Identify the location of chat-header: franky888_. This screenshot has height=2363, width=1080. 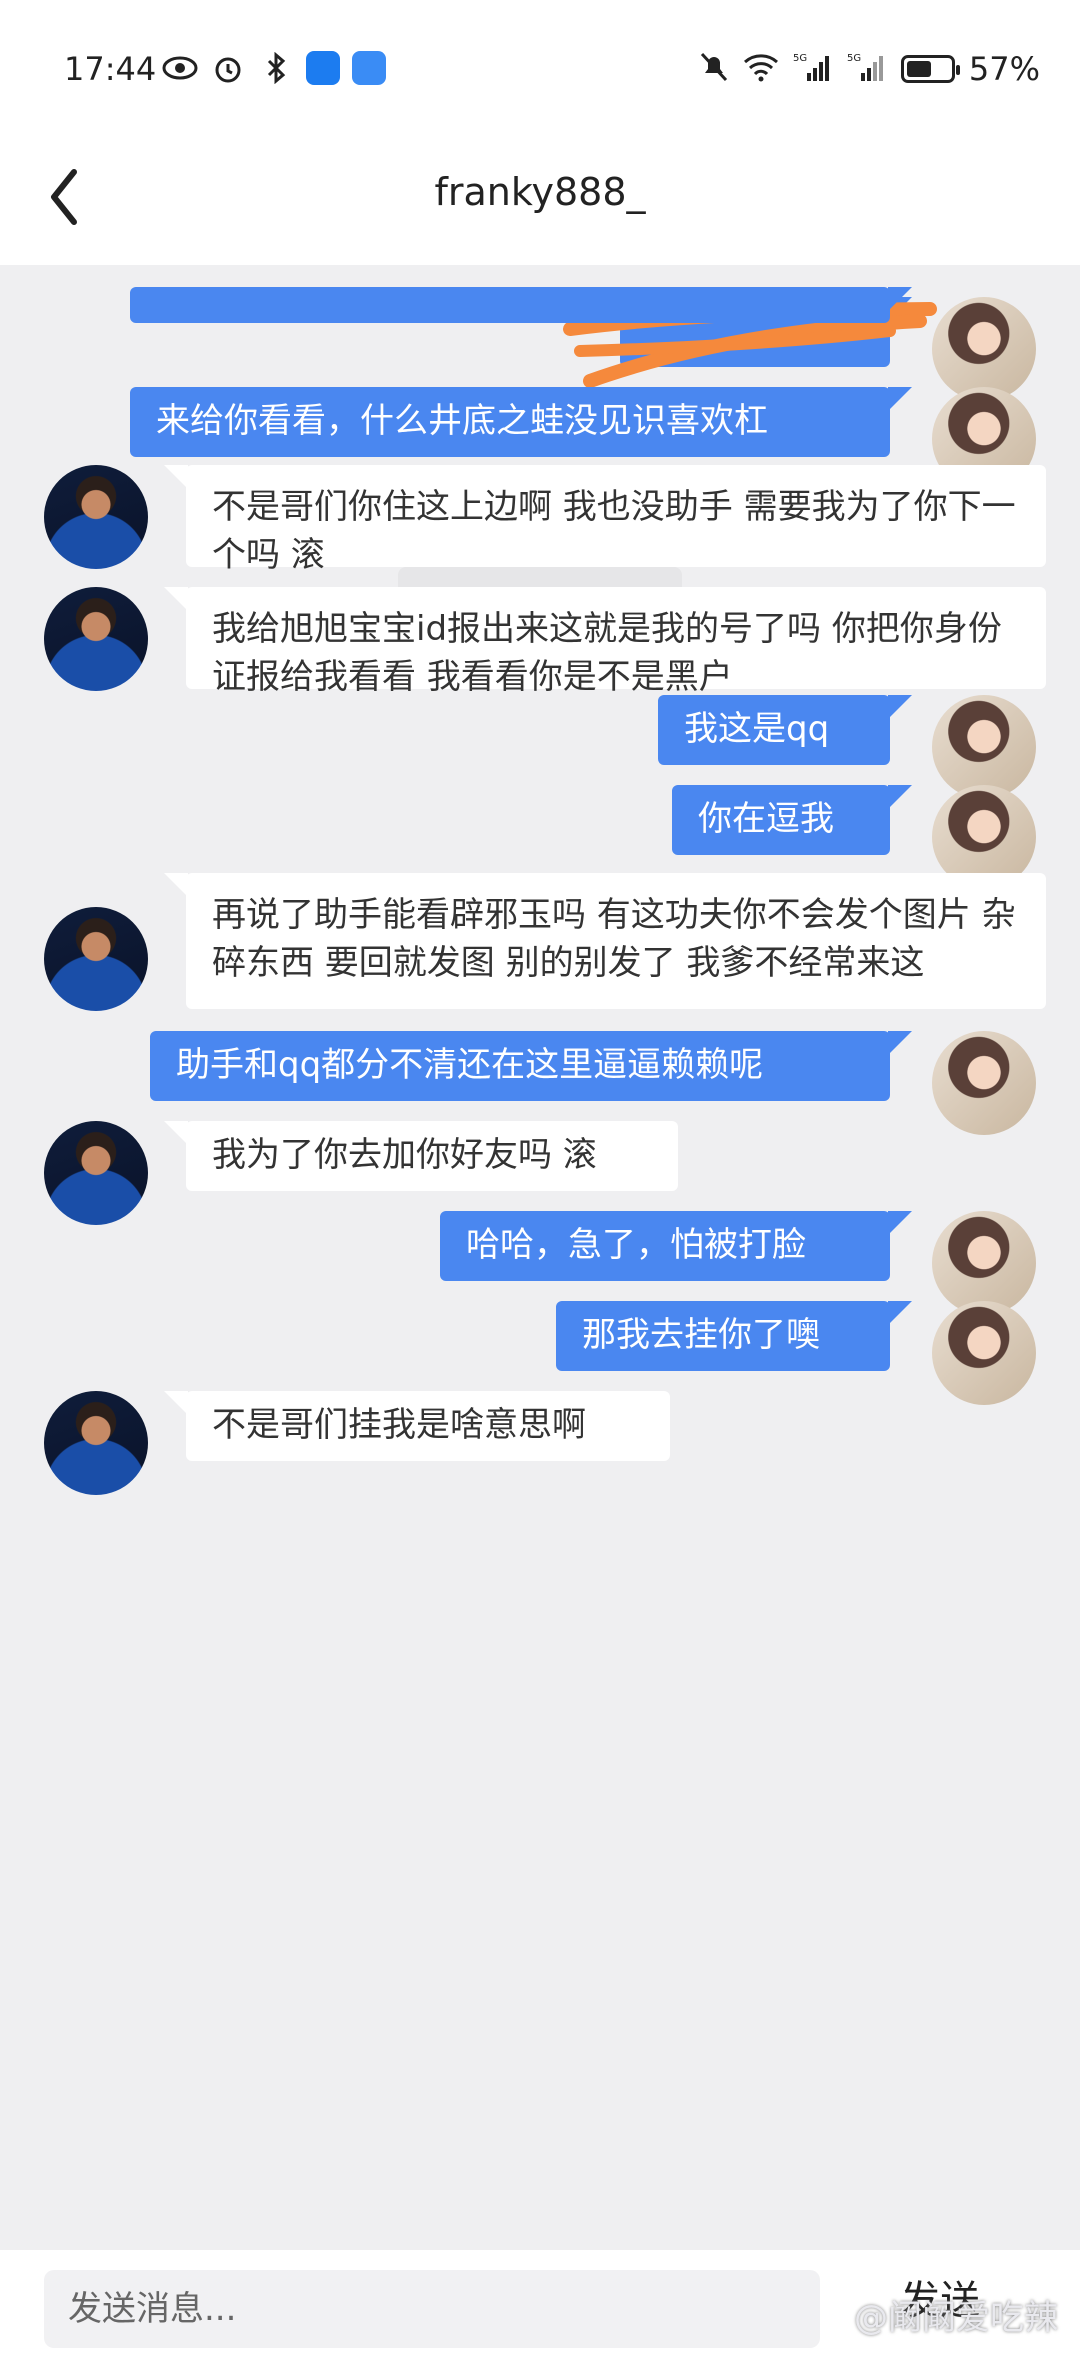
(540, 202).